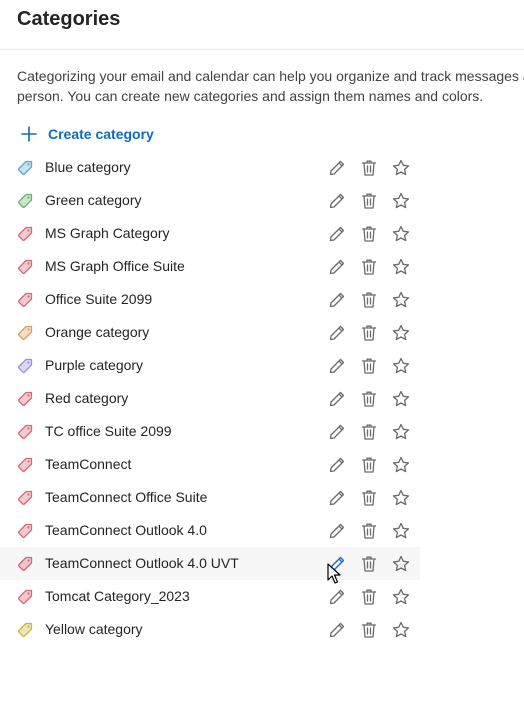 This screenshot has height=726, width=524. Describe the element at coordinates (210, 563) in the screenshot. I see `category-row: TeamConnect Outlook 4.0 UVT` at that location.